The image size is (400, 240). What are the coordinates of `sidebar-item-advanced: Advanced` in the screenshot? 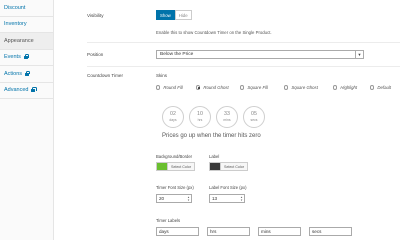 It's located at (26, 91).